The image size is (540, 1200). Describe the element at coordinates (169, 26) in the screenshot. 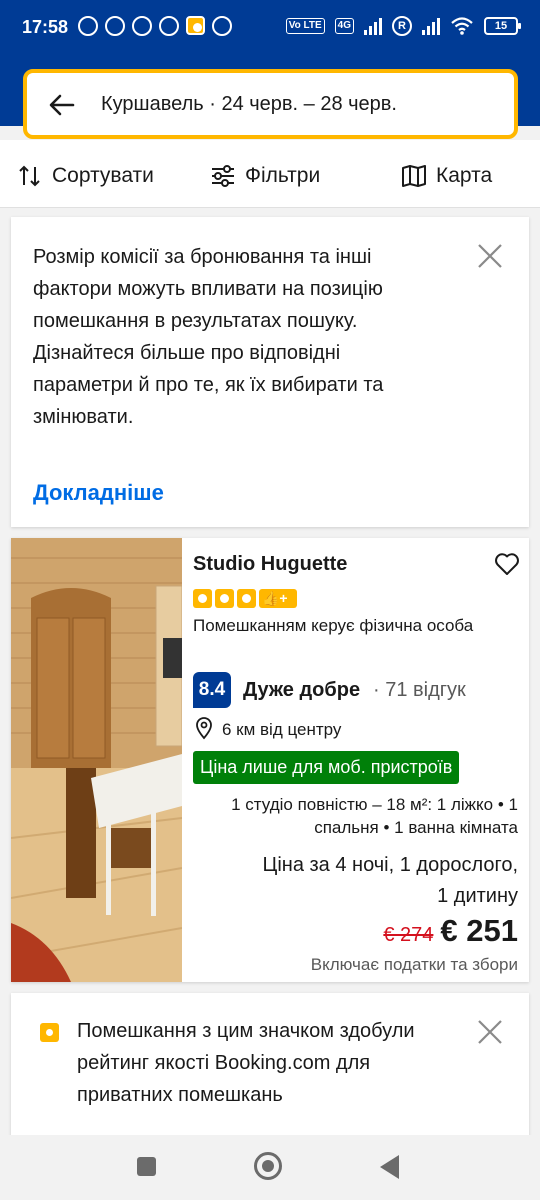

I see `viber-icon` at that location.